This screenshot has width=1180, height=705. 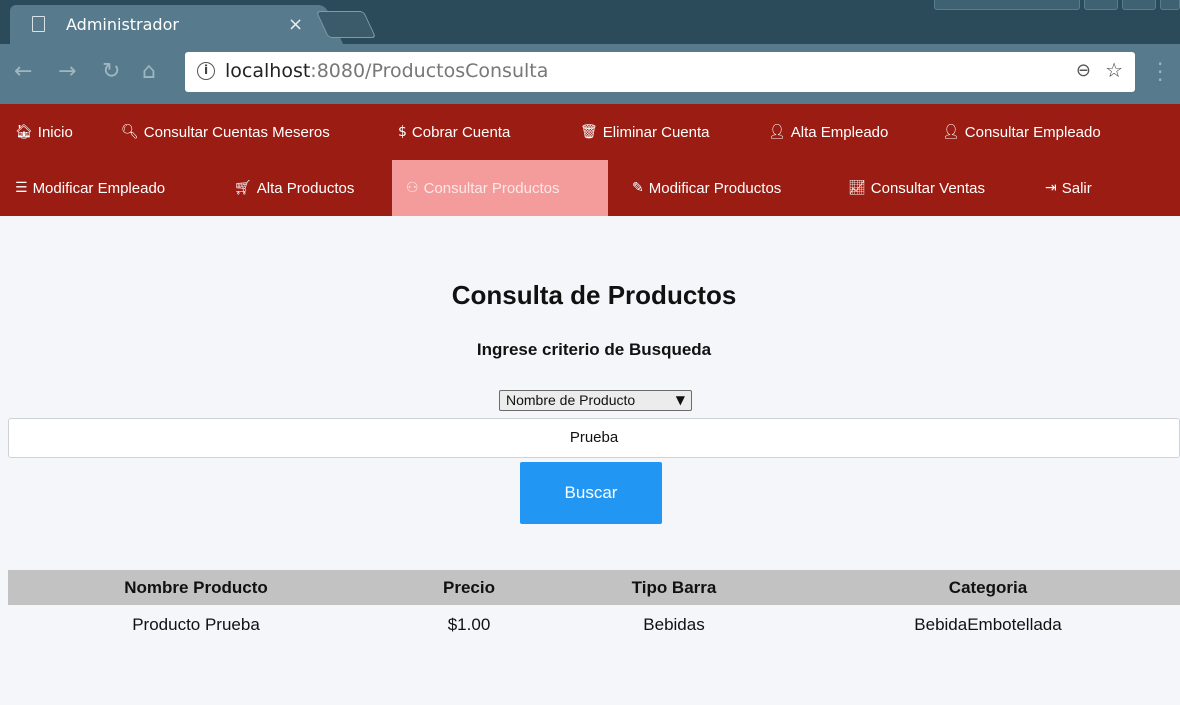 What do you see at coordinates (1160, 72) in the screenshot?
I see `menu-icon: · · ·` at bounding box center [1160, 72].